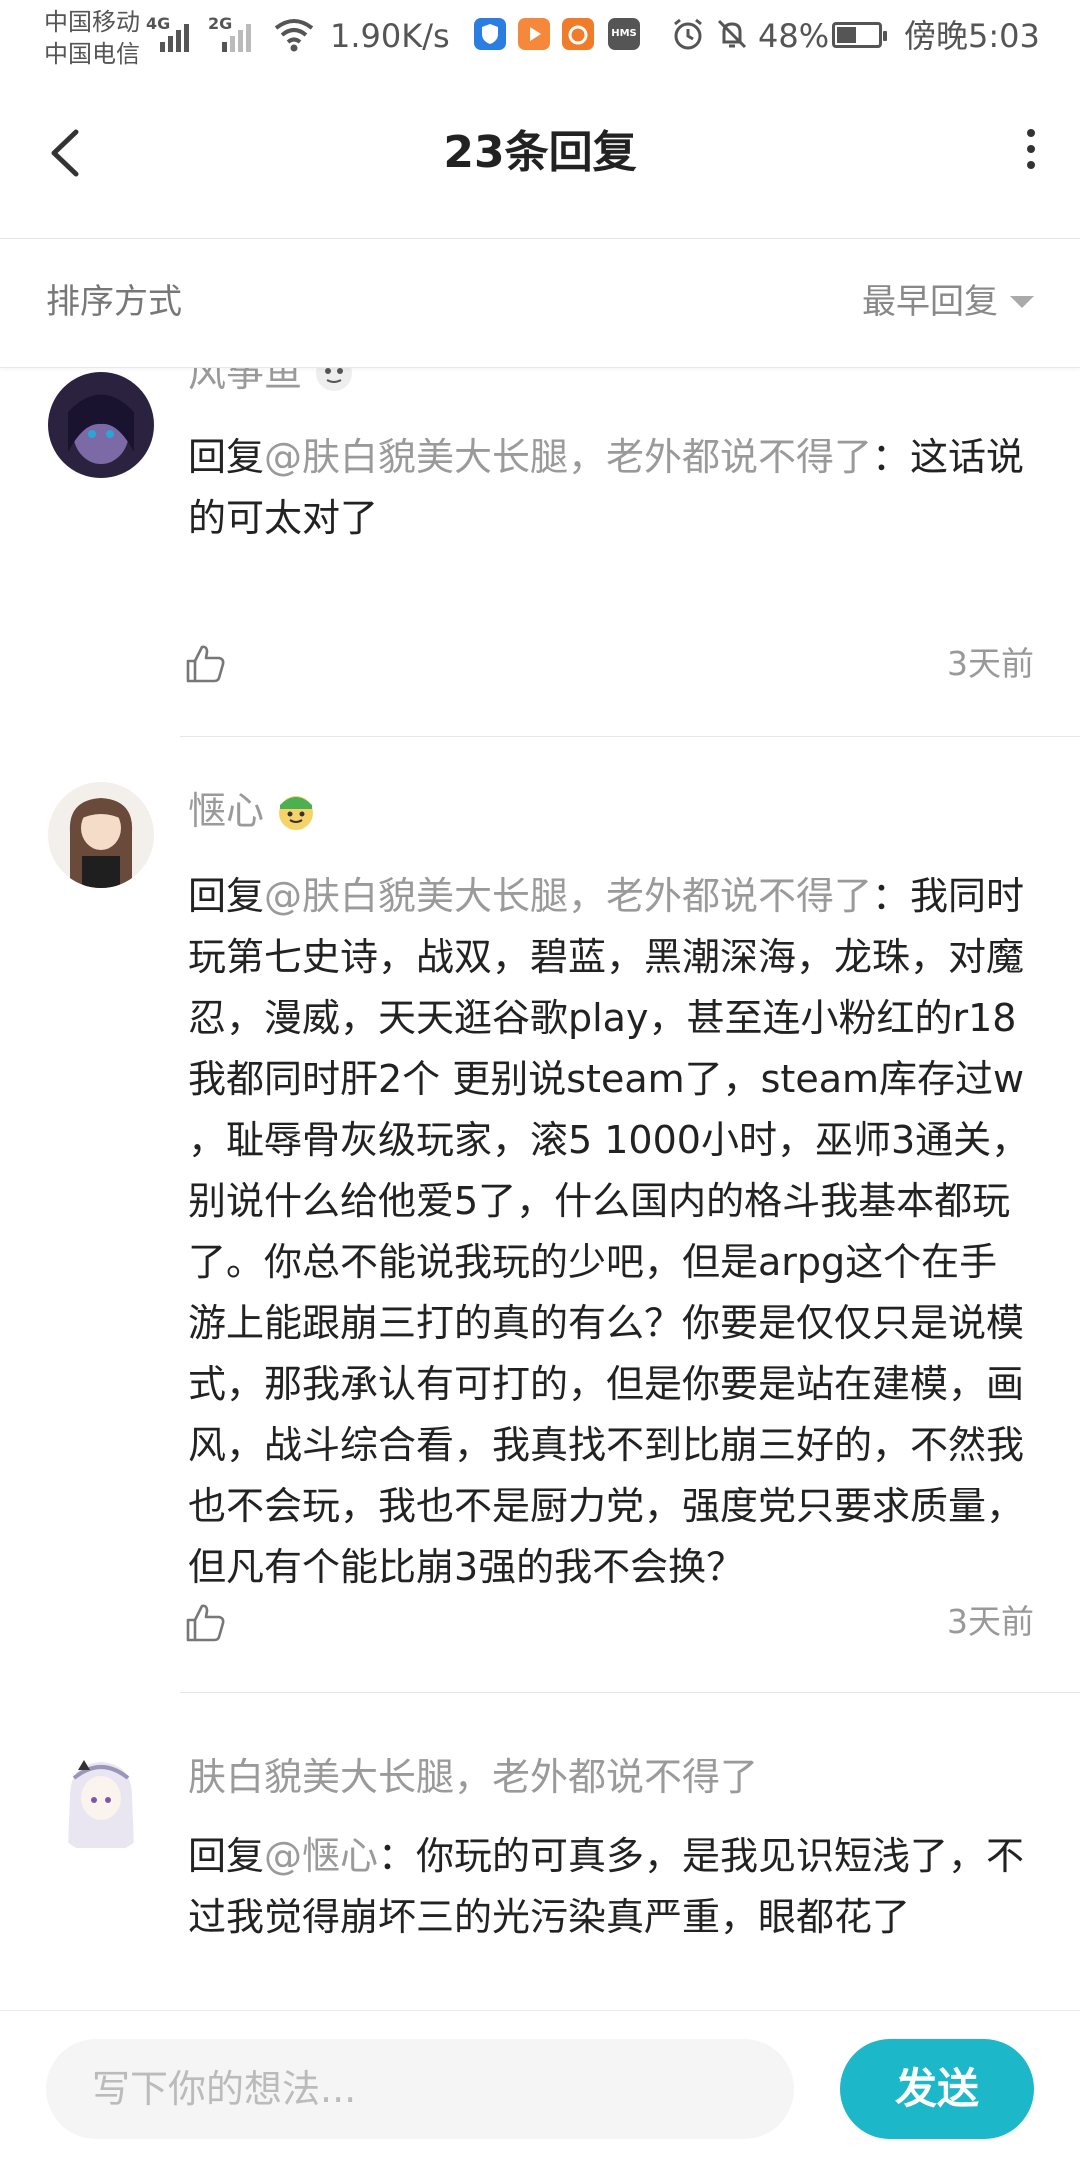 The height and width of the screenshot is (2160, 1080). I want to click on wifi-icon, so click(294, 35).